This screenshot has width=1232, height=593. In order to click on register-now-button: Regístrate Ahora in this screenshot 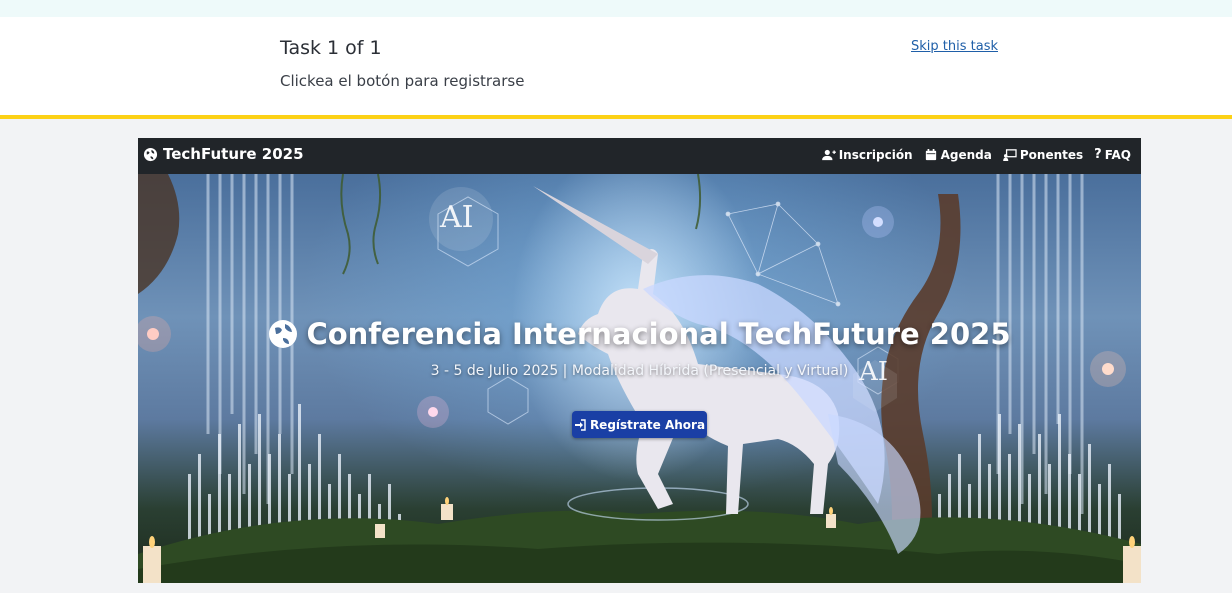, I will do `click(639, 424)`.